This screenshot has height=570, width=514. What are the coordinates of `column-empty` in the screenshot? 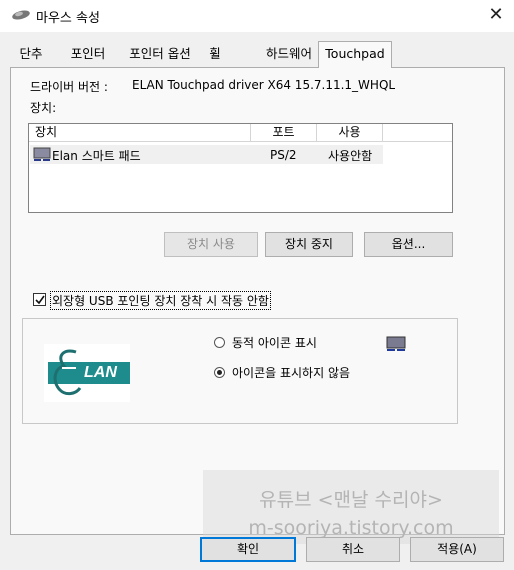 It's located at (417, 133).